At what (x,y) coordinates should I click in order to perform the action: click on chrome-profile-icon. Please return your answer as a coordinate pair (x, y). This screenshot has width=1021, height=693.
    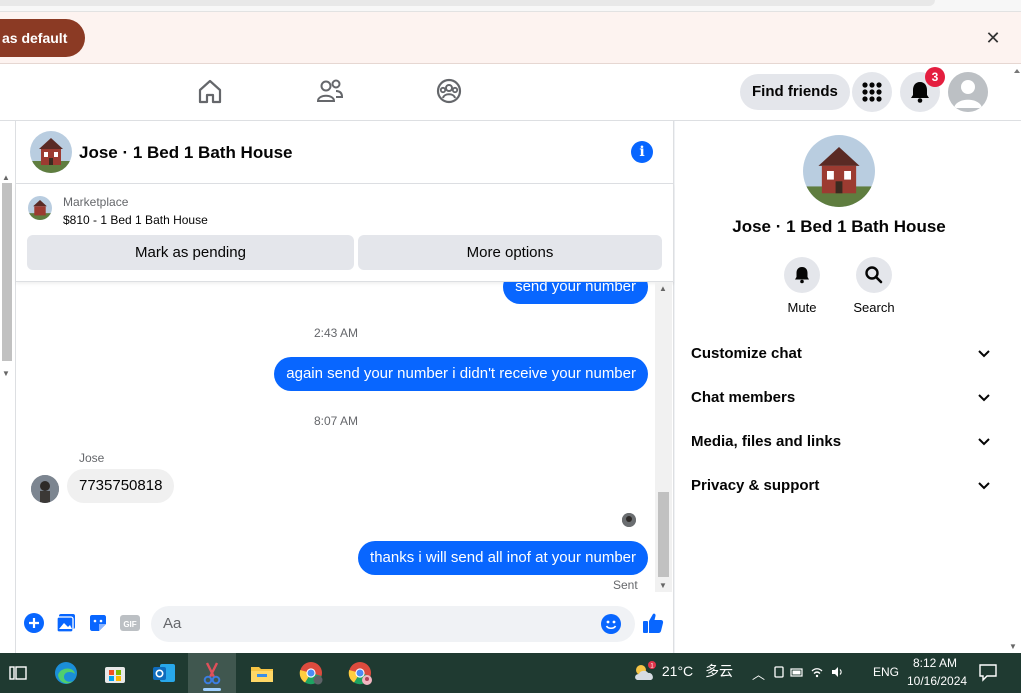
    Looking at the image, I should click on (360, 673).